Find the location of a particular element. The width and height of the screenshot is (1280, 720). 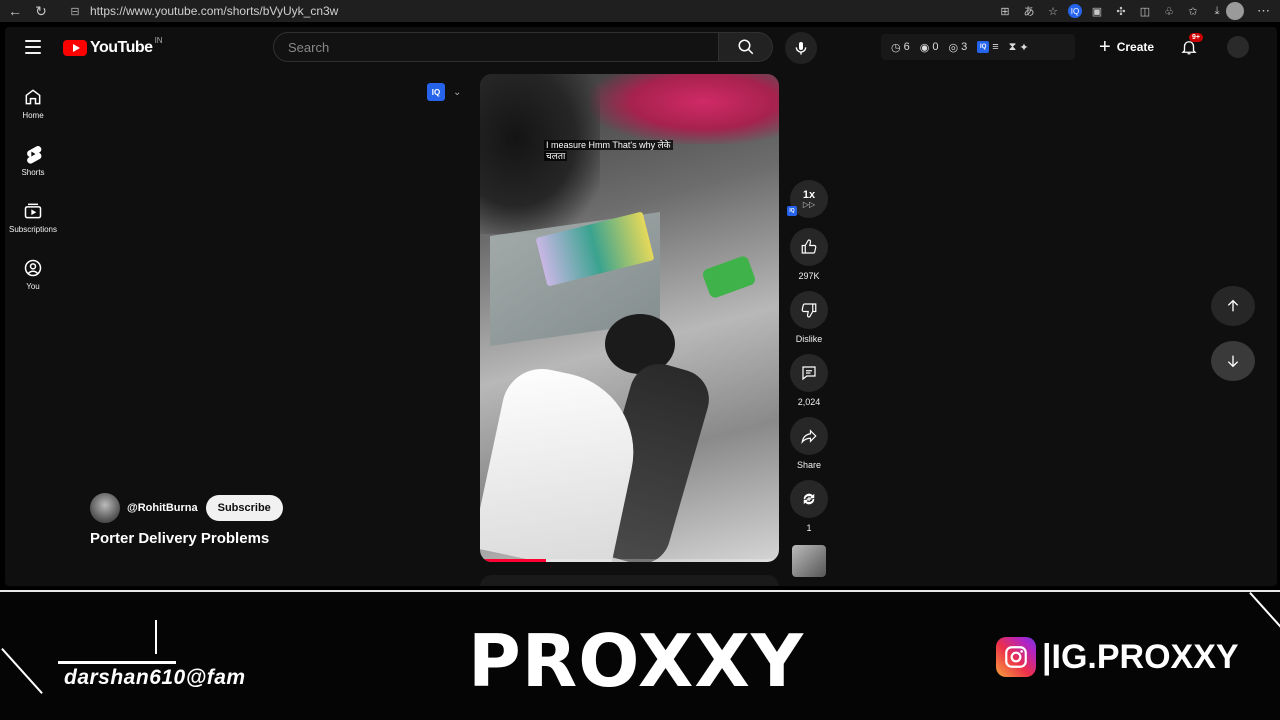

iq-extension-icon: IQ is located at coordinates (1075, 11).